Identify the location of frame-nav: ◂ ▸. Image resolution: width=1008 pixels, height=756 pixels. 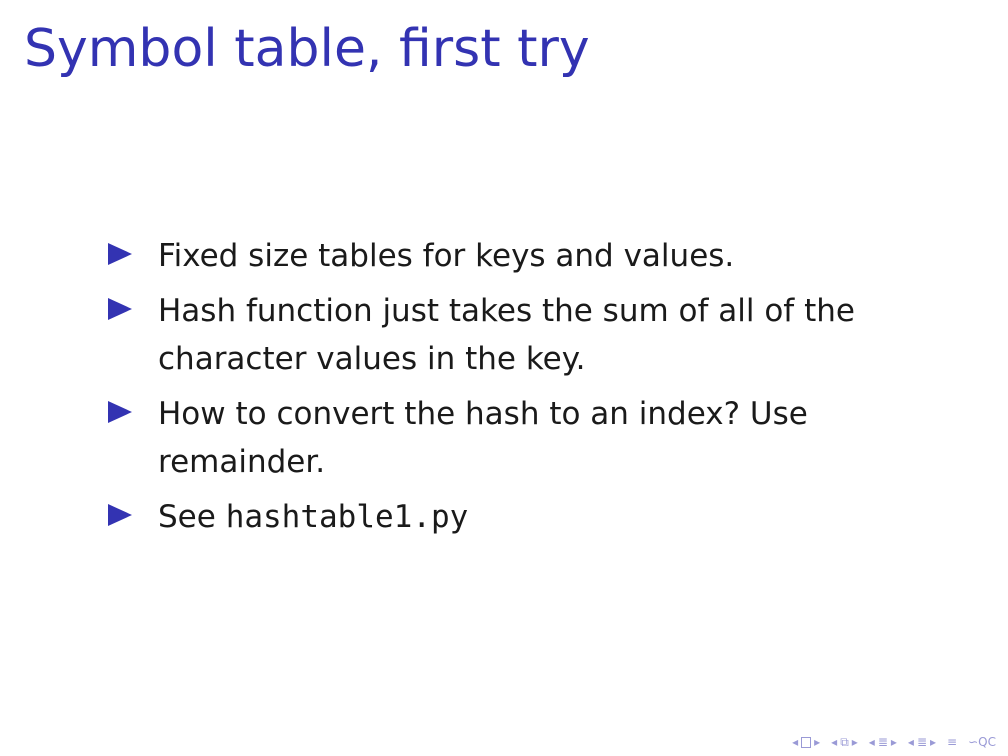
(806, 742).